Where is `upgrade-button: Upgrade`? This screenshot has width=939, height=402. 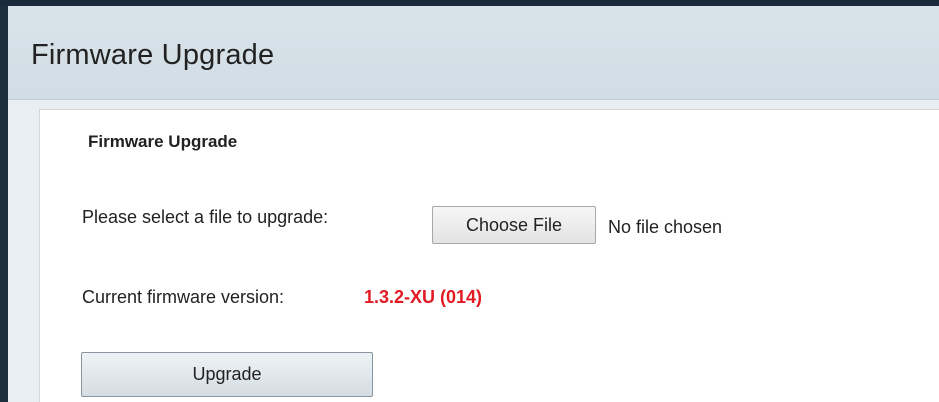 upgrade-button: Upgrade is located at coordinates (227, 374).